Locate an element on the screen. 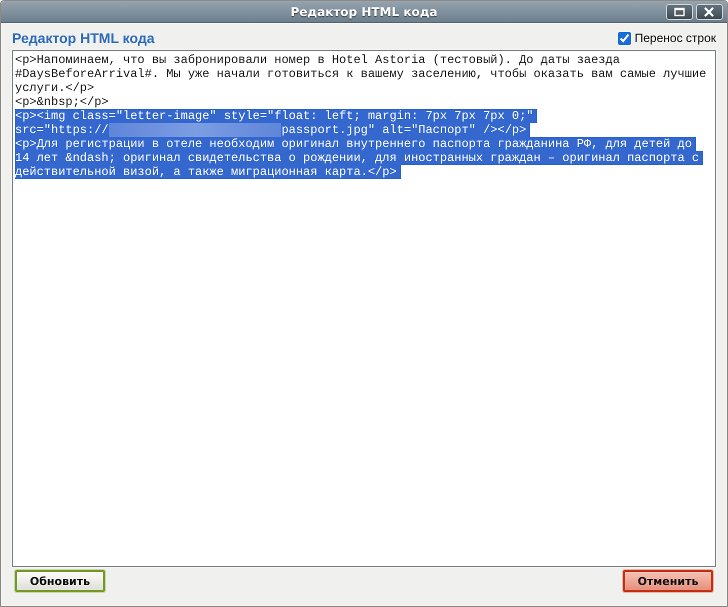 The width and height of the screenshot is (728, 607). close-button is located at coordinates (709, 12).